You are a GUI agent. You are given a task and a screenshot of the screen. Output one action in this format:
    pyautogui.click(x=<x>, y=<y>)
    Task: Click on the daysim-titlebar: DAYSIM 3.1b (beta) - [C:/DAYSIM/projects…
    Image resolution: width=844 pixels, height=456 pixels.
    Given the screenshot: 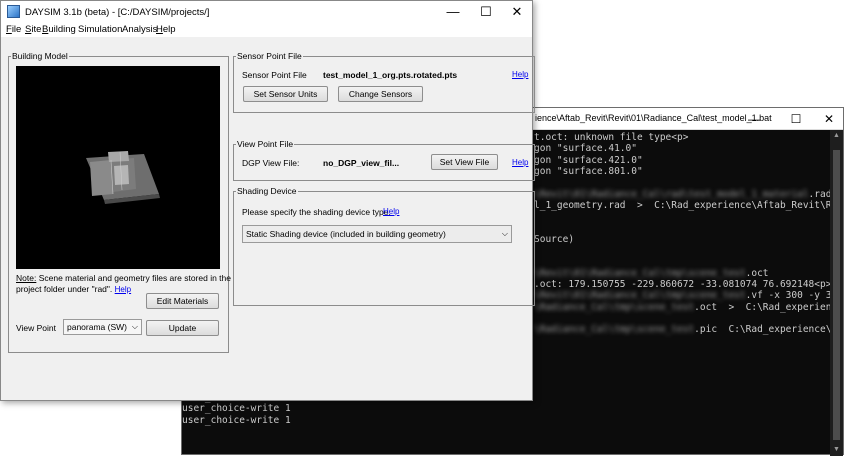 What is the action you would take?
    pyautogui.click(x=266, y=12)
    